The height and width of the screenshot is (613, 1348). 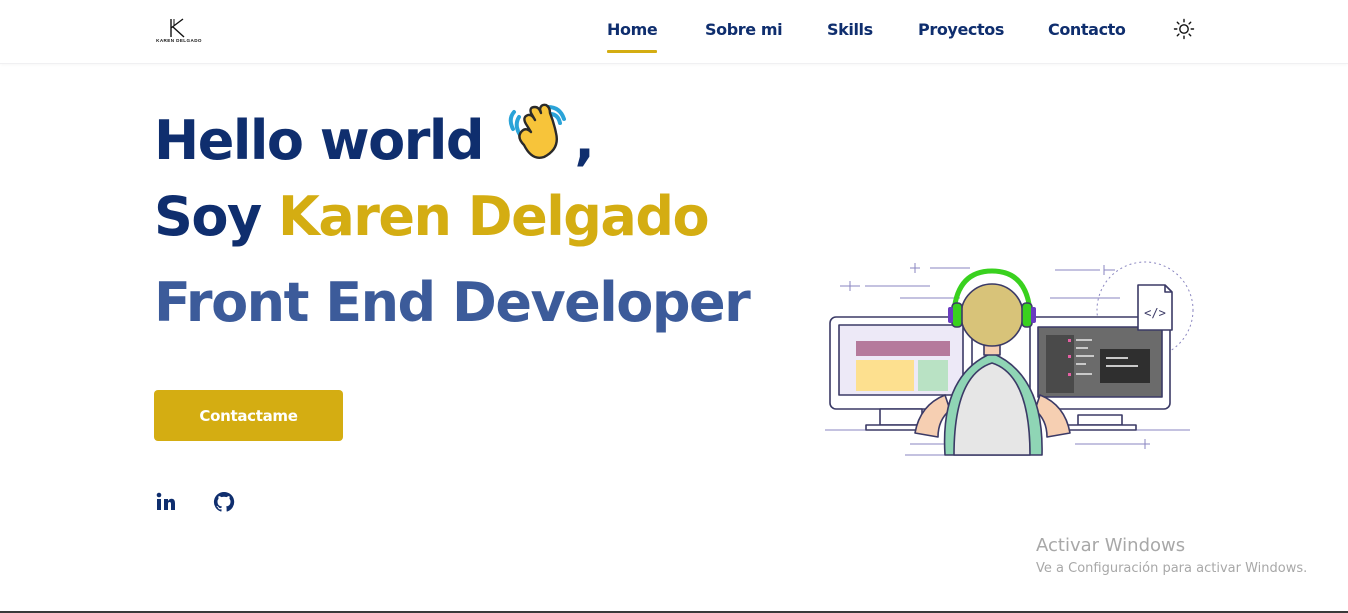 What do you see at coordinates (208, 216) in the screenshot?
I see `name-prefix: Soy` at bounding box center [208, 216].